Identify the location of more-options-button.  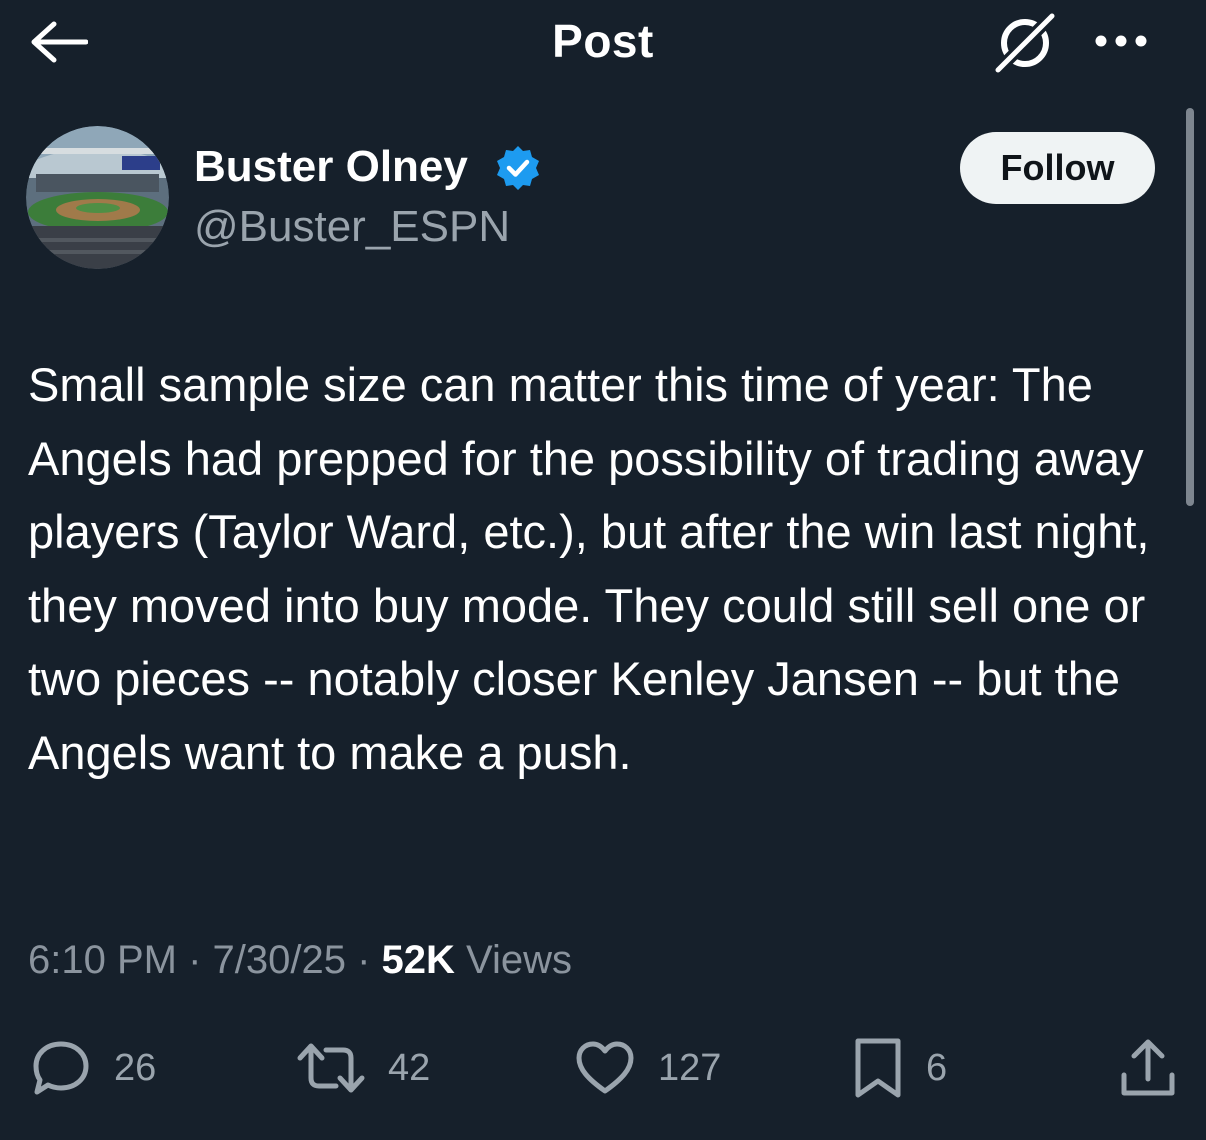
(1121, 41).